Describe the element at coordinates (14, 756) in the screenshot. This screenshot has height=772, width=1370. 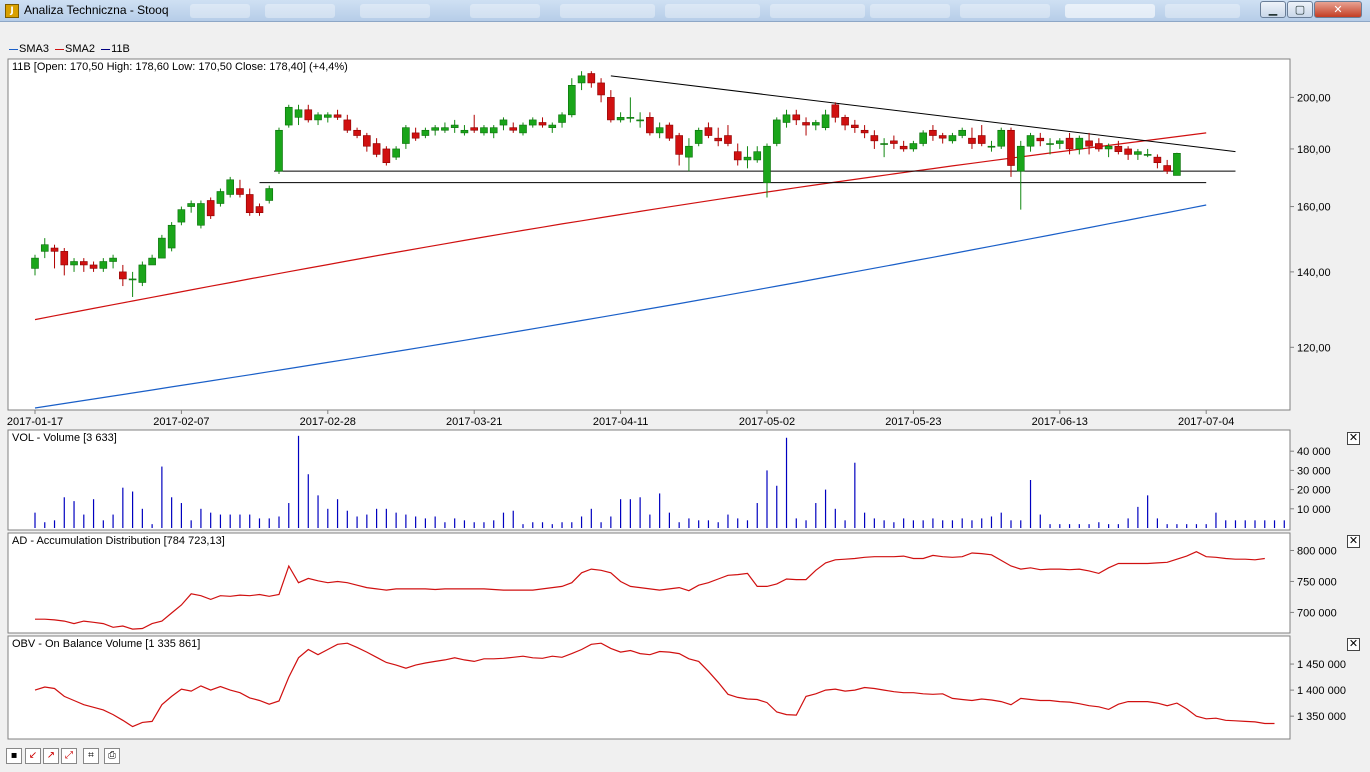
I see `save-button: ▪` at that location.